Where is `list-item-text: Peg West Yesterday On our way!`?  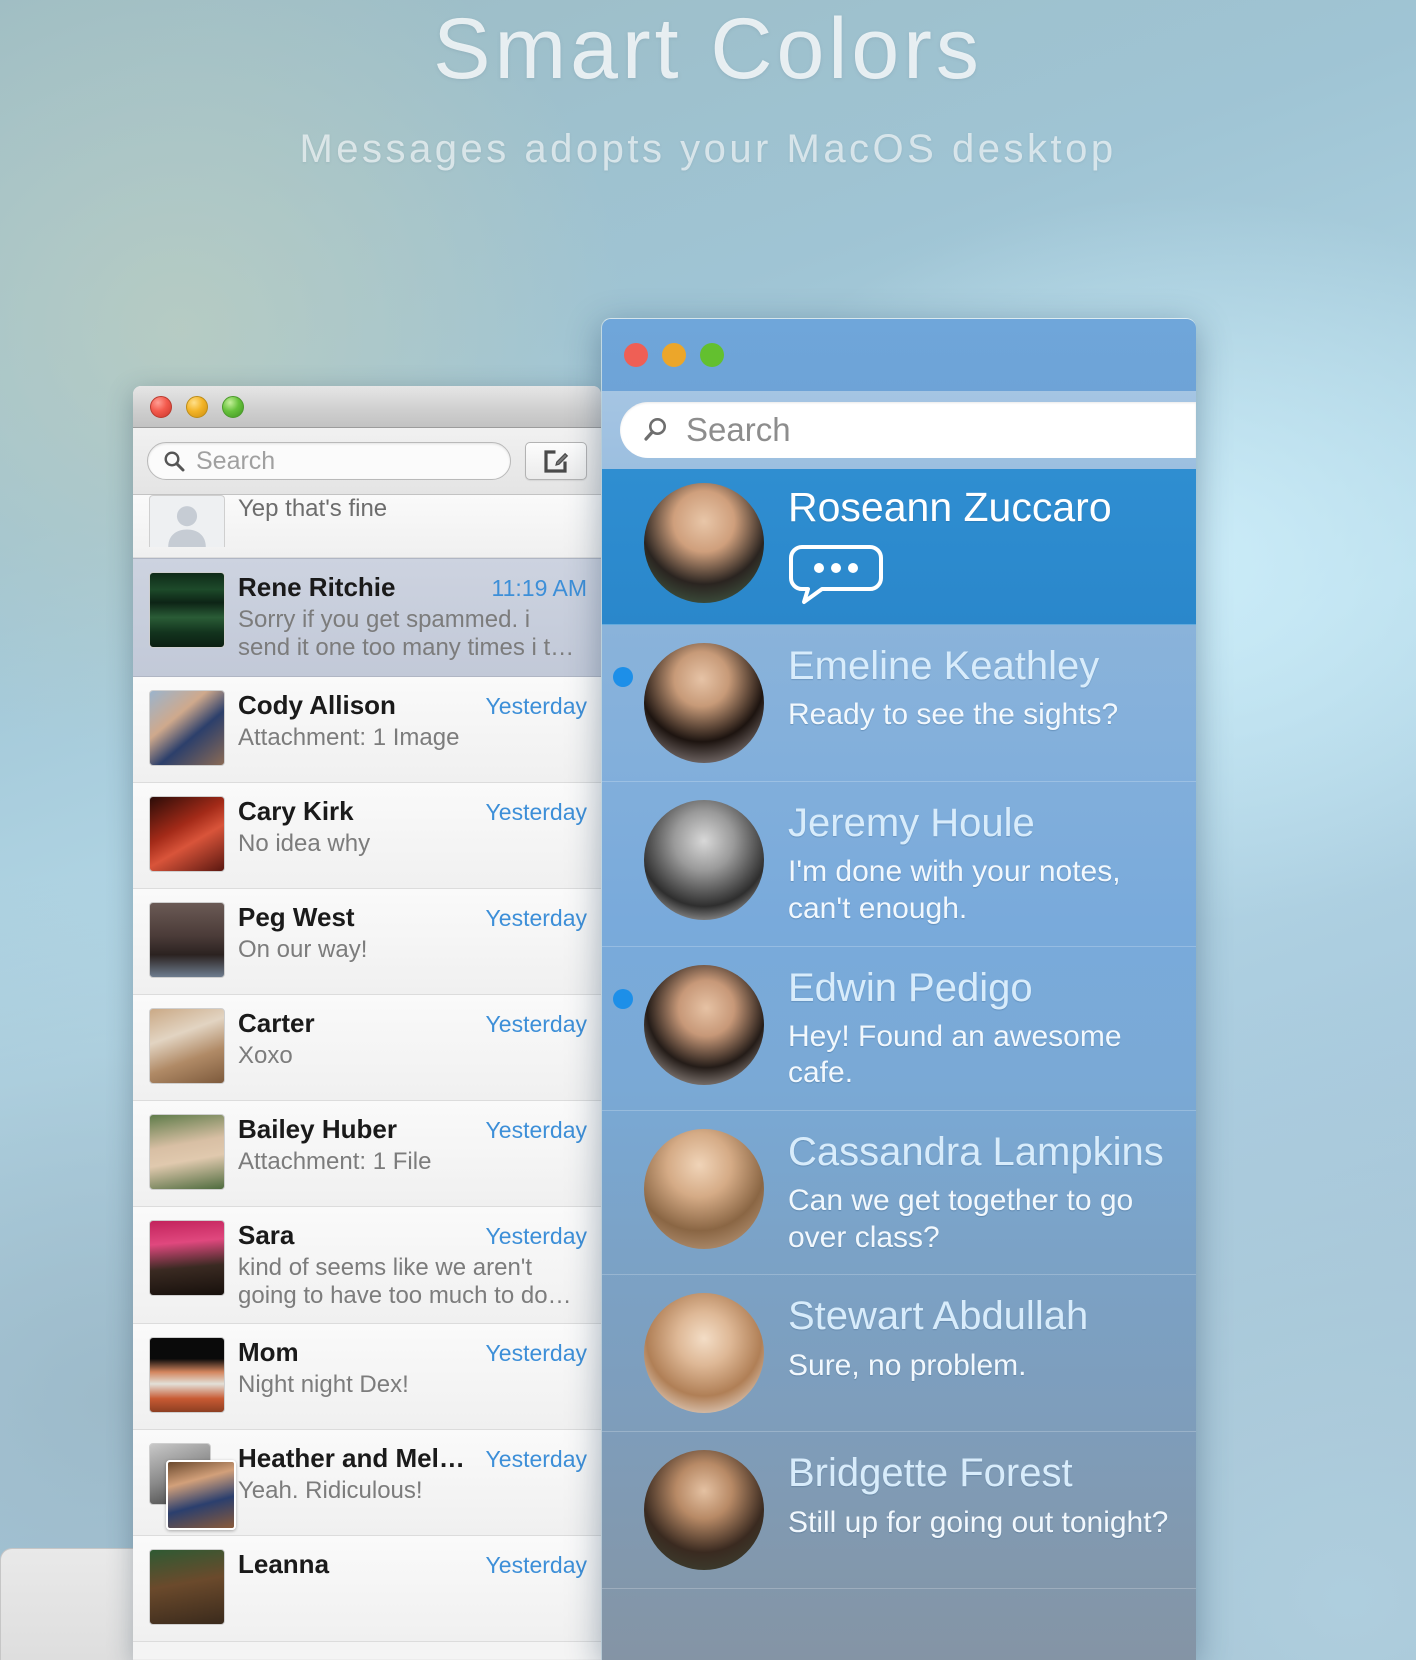
list-item-text: Peg West Yesterday On our way! is located at coordinates (412, 933).